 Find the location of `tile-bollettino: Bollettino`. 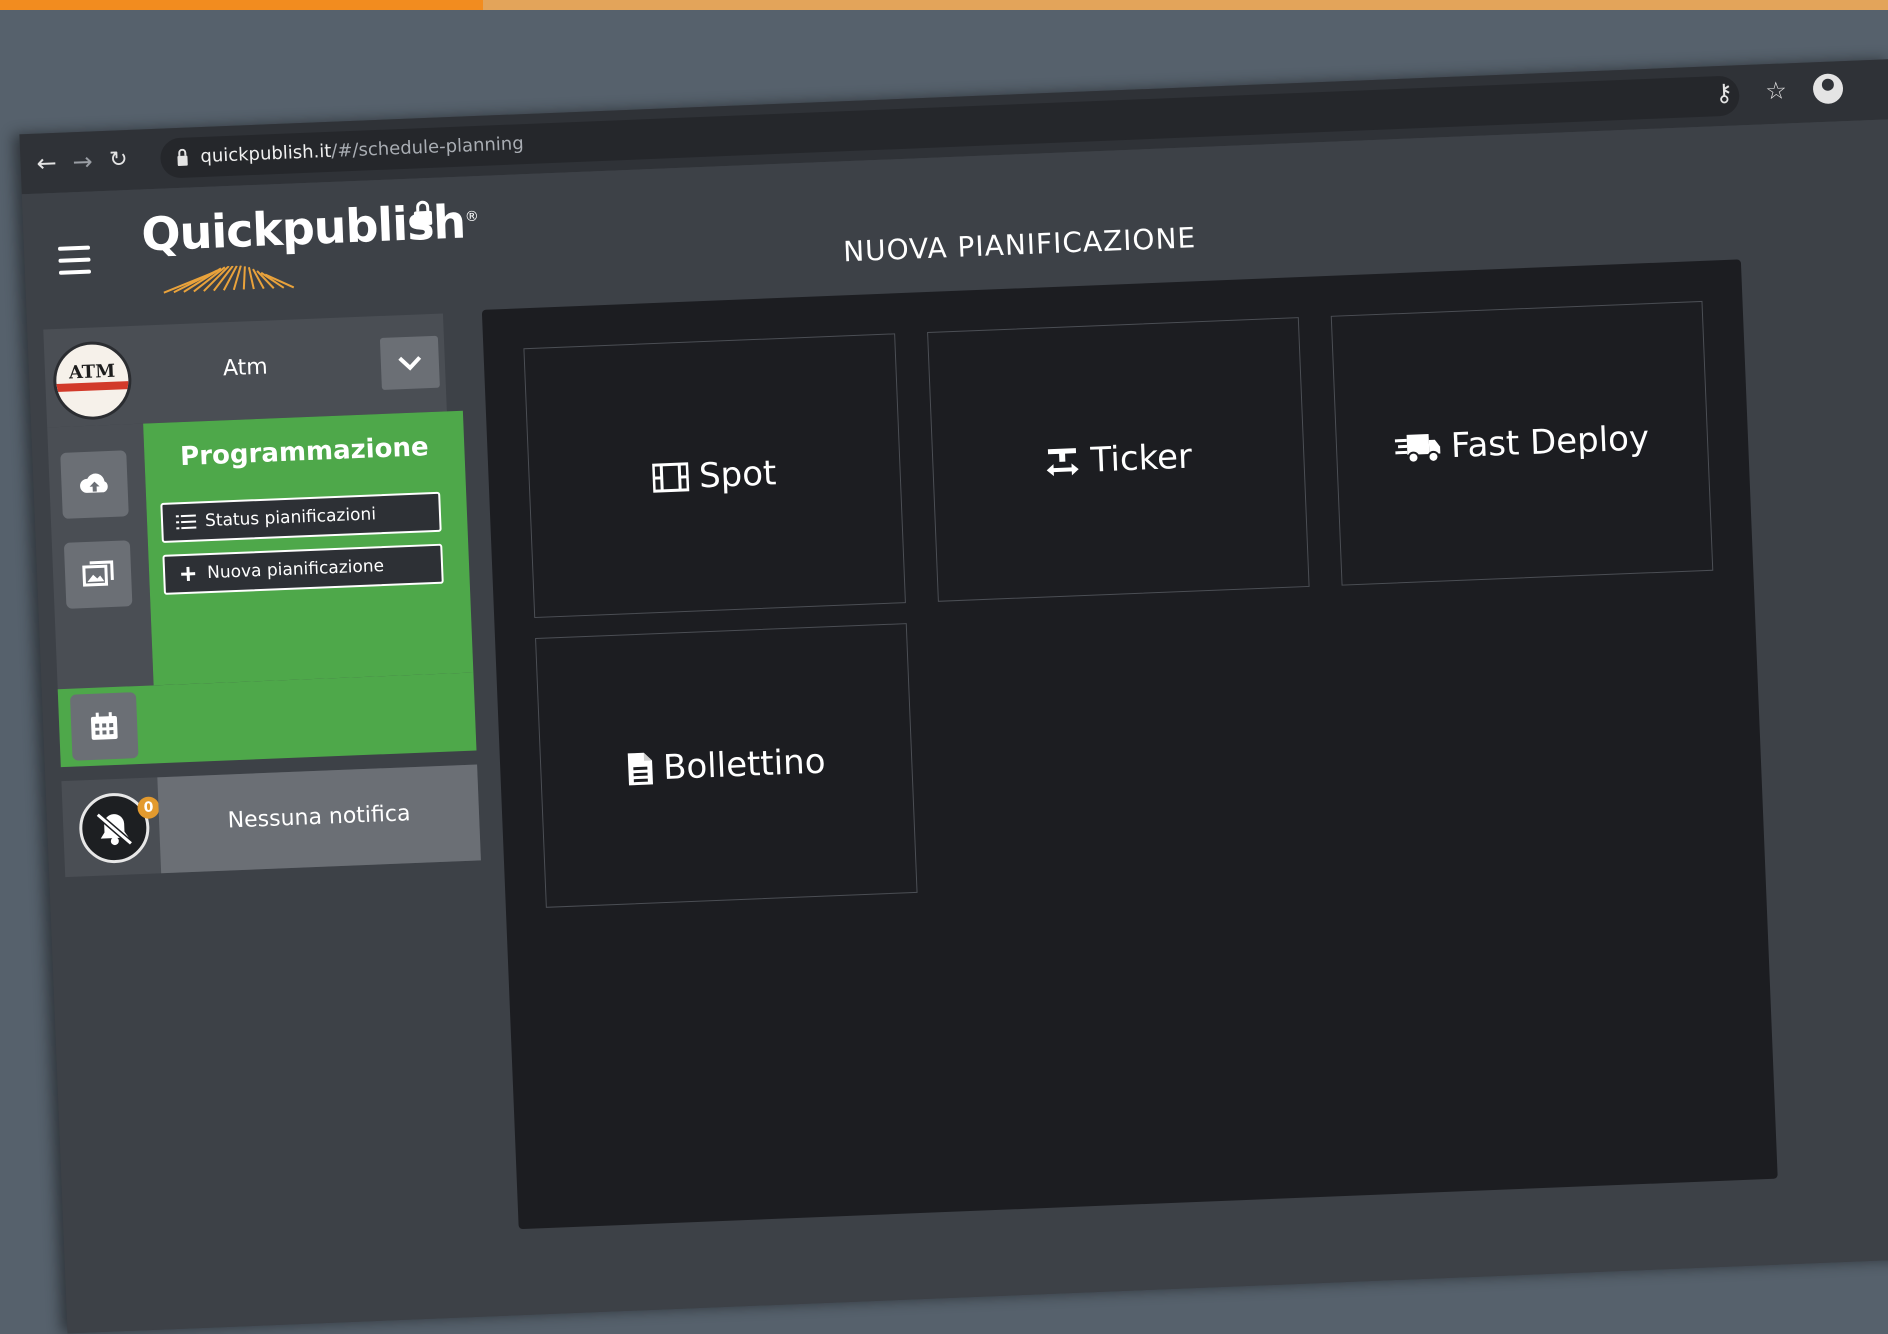

tile-bollettino: Bollettino is located at coordinates (726, 765).